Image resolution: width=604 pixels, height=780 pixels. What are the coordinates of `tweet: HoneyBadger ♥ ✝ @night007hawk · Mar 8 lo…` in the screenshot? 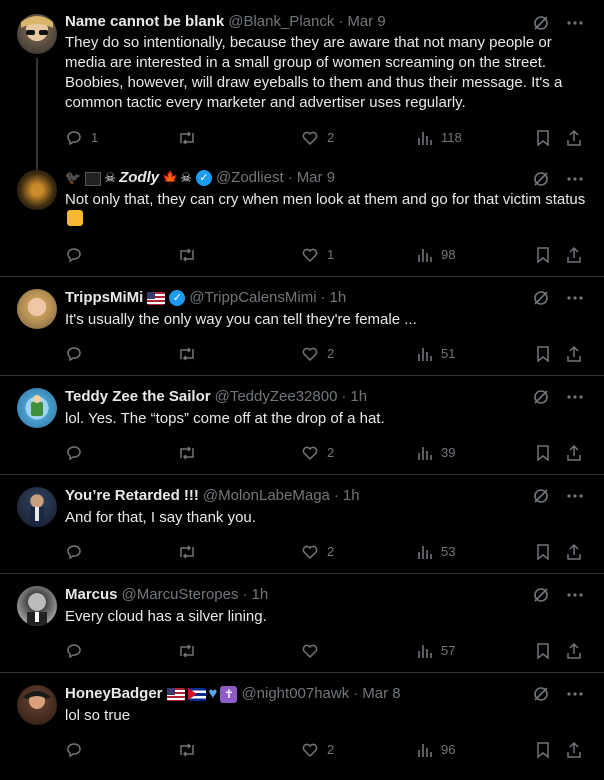 It's located at (302, 726).